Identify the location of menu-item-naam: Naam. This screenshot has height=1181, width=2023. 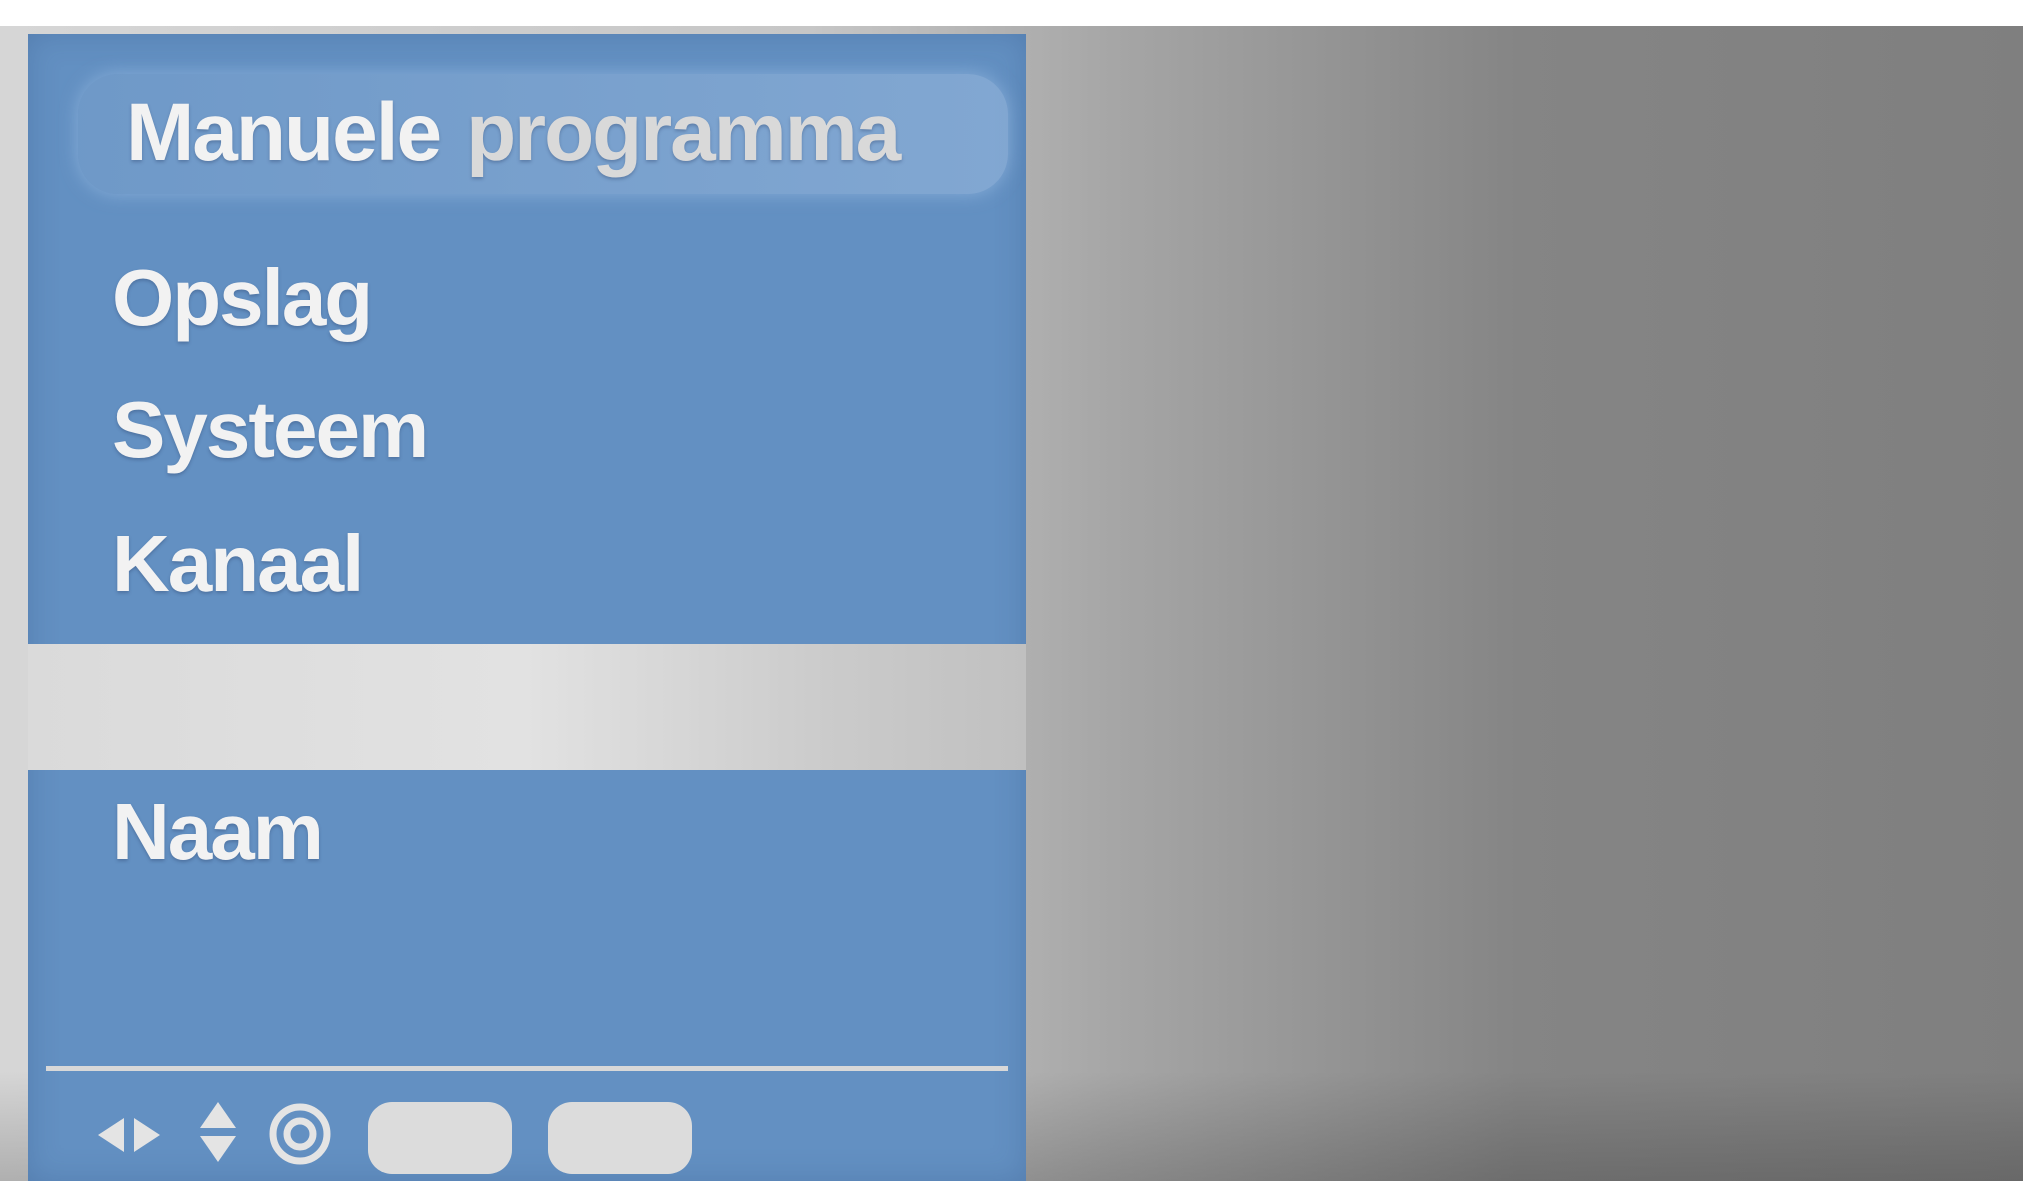
(218, 832).